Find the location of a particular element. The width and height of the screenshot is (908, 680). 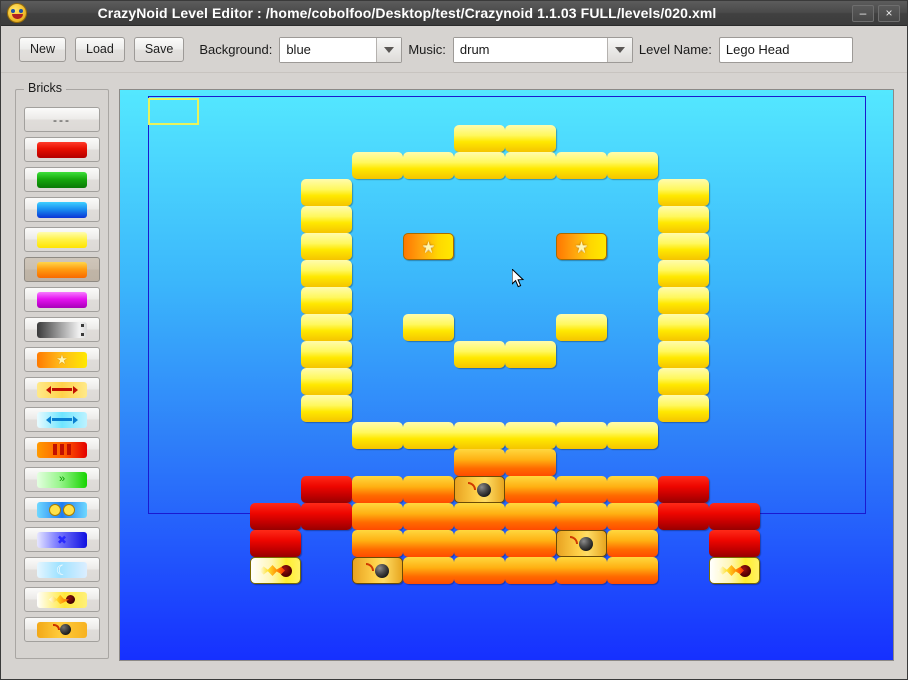

palette-brick-fast-forward-button: » is located at coordinates (62, 479).